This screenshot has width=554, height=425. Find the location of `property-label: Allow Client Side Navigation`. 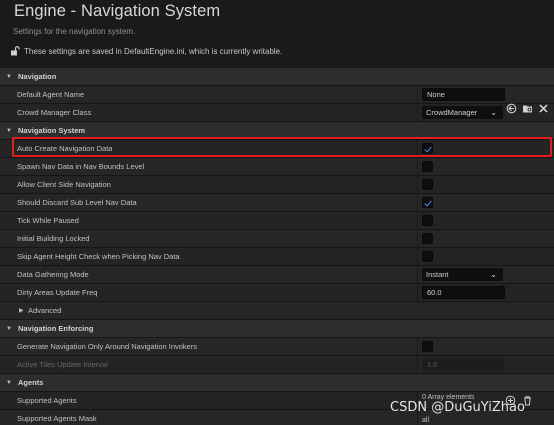

property-label: Allow Client Side Navigation is located at coordinates (64, 184).